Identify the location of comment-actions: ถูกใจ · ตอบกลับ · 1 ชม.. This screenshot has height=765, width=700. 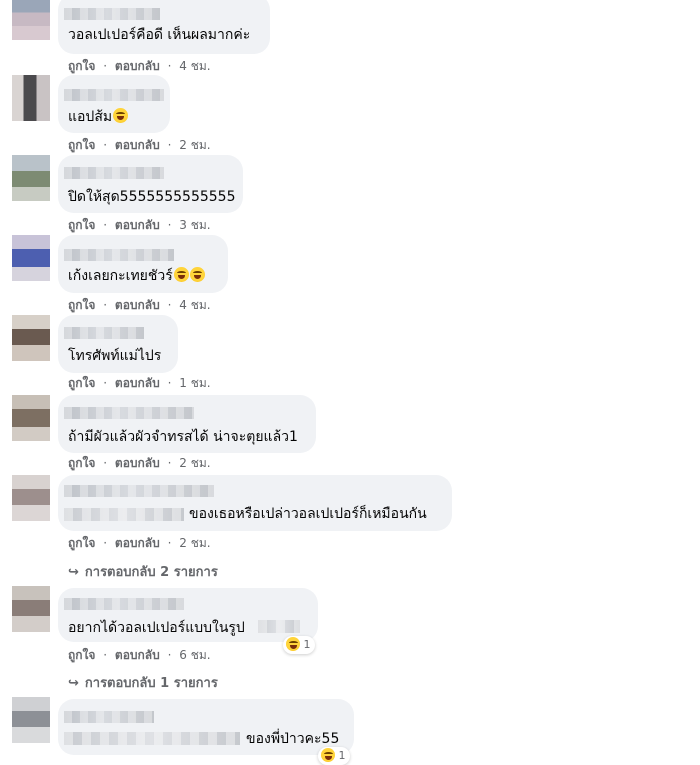
(139, 383).